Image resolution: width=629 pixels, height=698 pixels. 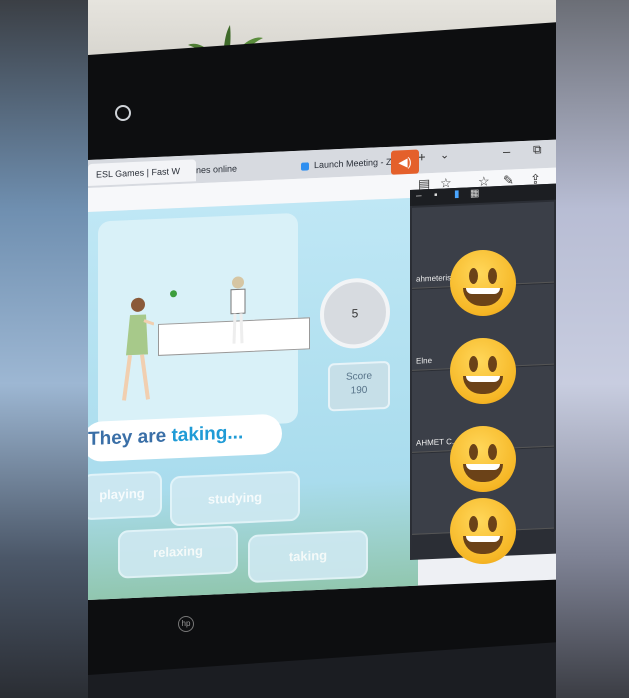 I want to click on minimize-icon: –, so click(x=419, y=195).